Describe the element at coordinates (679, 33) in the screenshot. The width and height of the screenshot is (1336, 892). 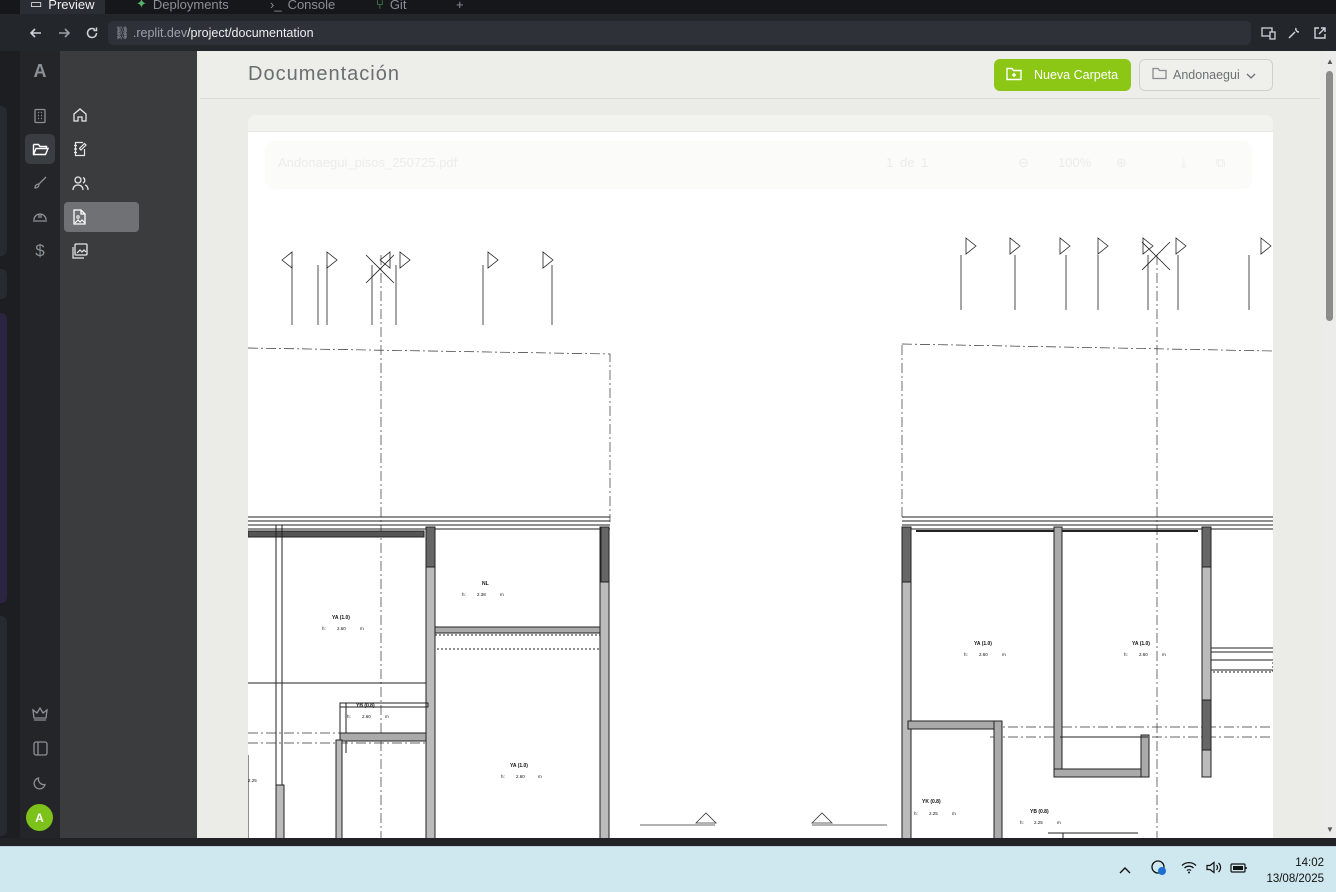
I see `url-input: ⛓ .replit.dev/project/documentation` at that location.